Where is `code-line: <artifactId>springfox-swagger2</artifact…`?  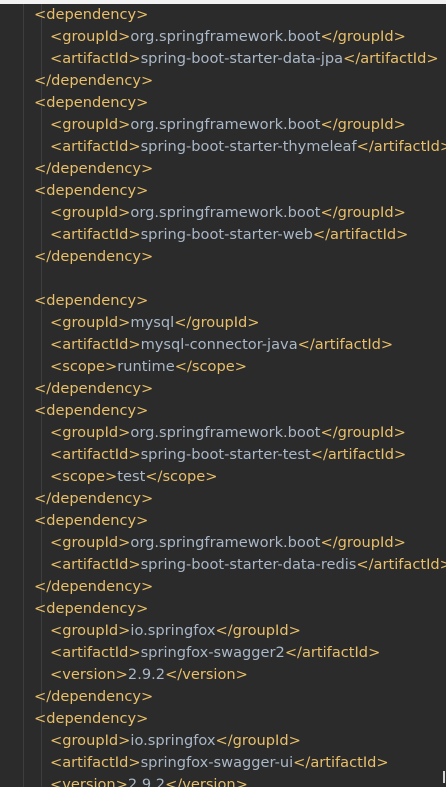 code-line: <artifactId>springfox-swagger2</artifact… is located at coordinates (215, 653).